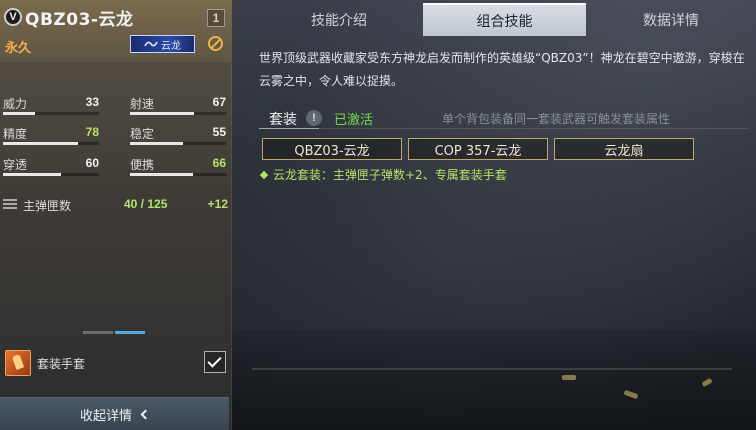 This screenshot has width=756, height=430. What do you see at coordinates (92, 102) in the screenshot?
I see `stat-value: 33` at bounding box center [92, 102].